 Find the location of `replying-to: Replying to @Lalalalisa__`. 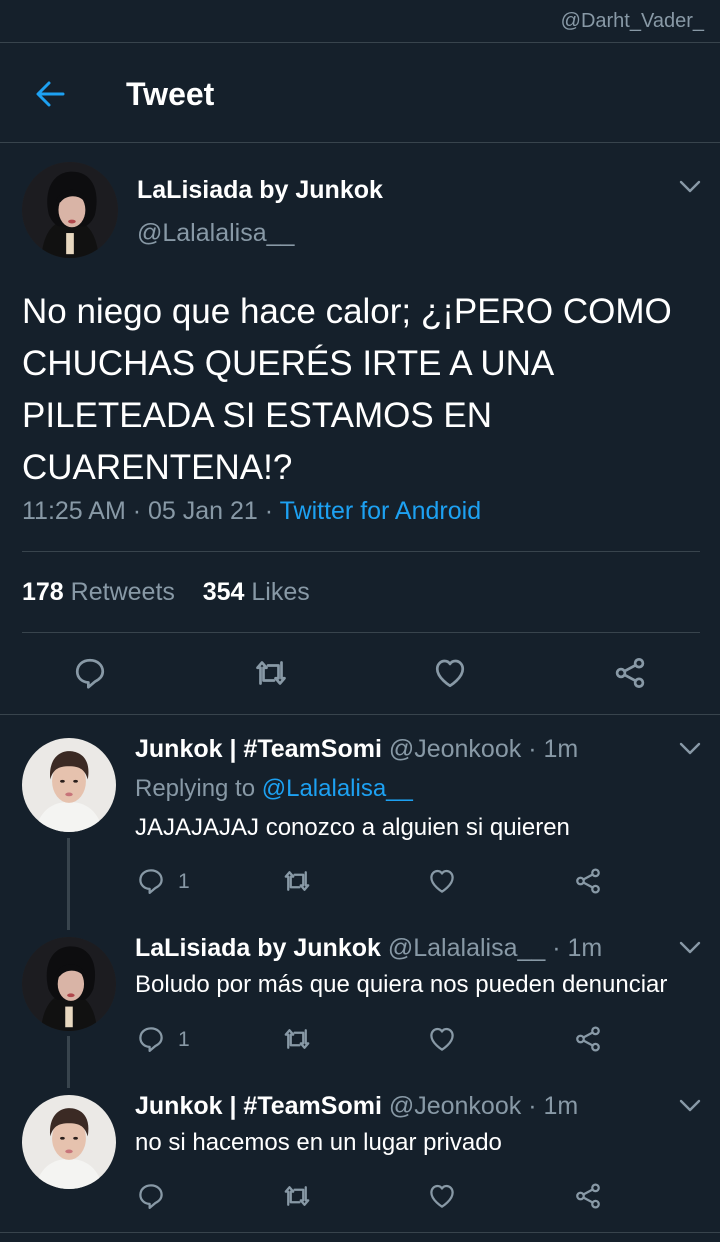

replying-to: Replying to @Lalalalisa__ is located at coordinates (274, 789).